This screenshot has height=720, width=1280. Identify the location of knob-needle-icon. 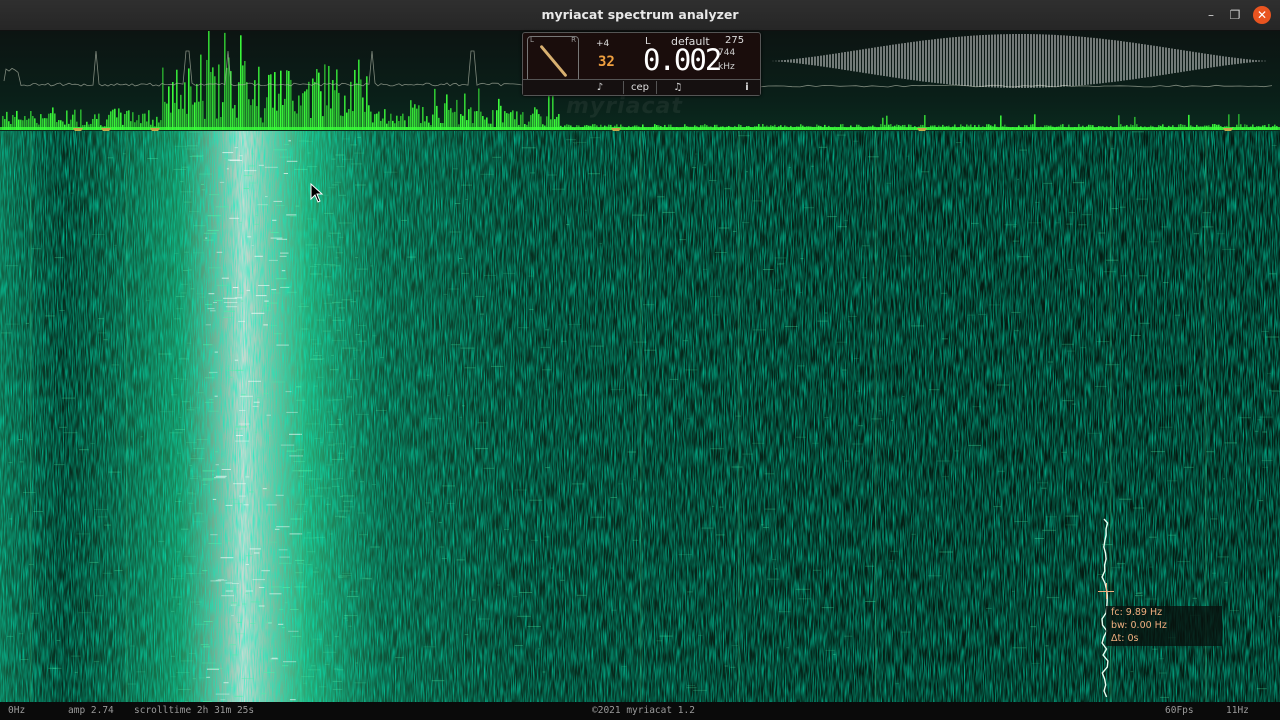
(553, 61).